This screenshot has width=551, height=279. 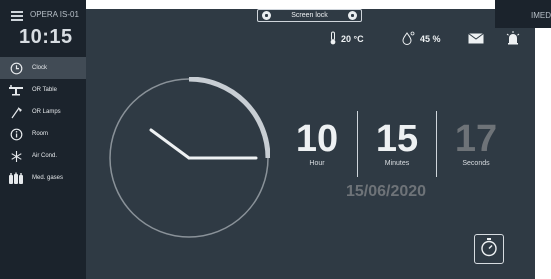 What do you see at coordinates (16, 68) in the screenshot?
I see `clock-icon` at bounding box center [16, 68].